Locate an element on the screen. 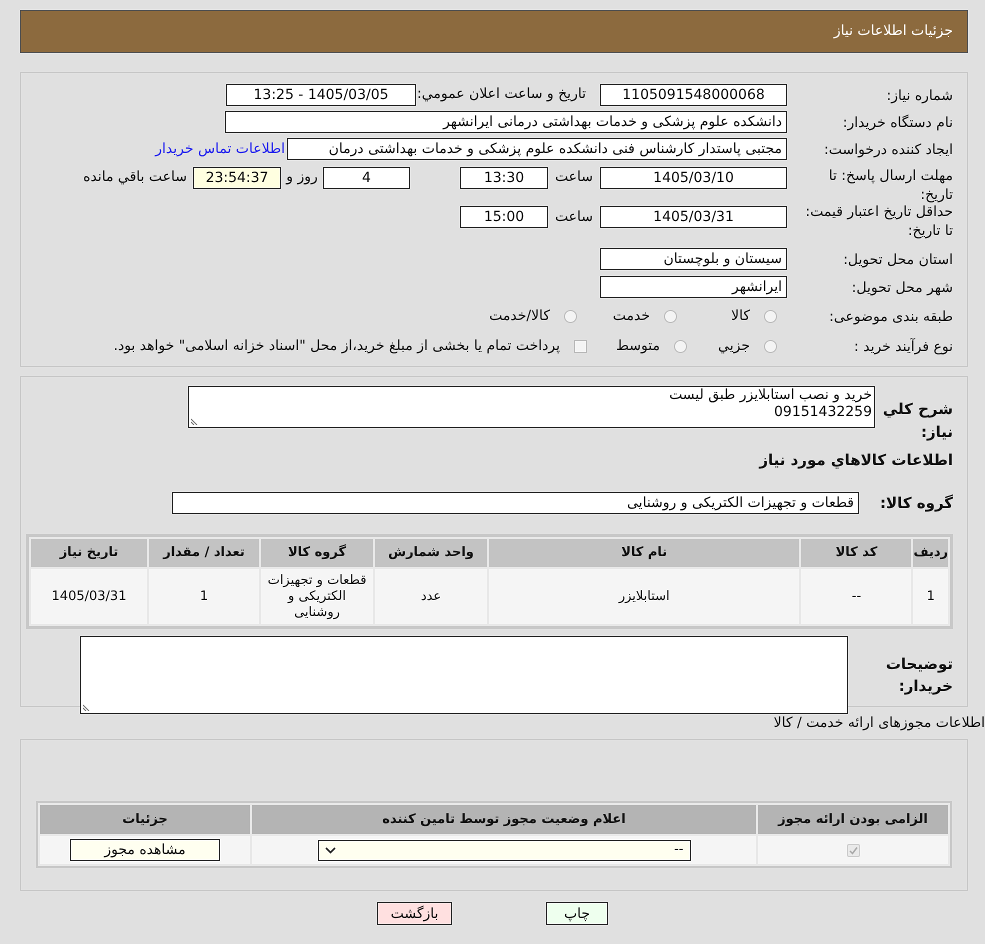 The width and height of the screenshot is (985, 944). city-field: ایرانشهر is located at coordinates (693, 287).